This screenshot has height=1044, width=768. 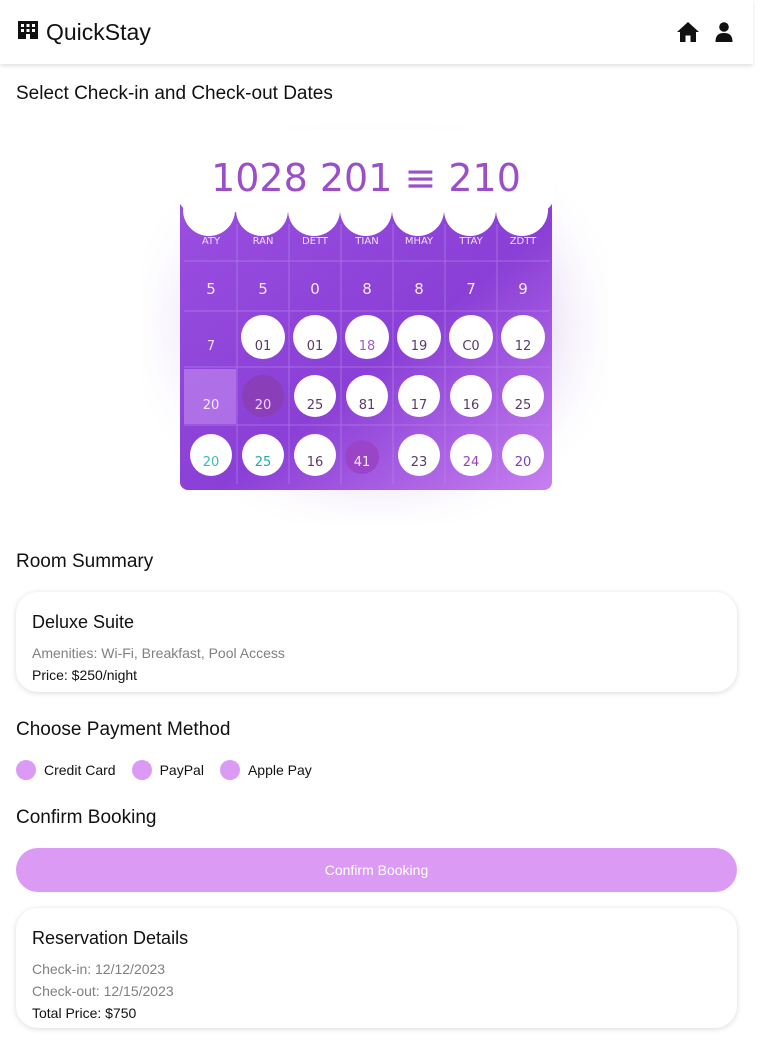 I want to click on total-price: Total Price: $750, so click(x=84, y=1013).